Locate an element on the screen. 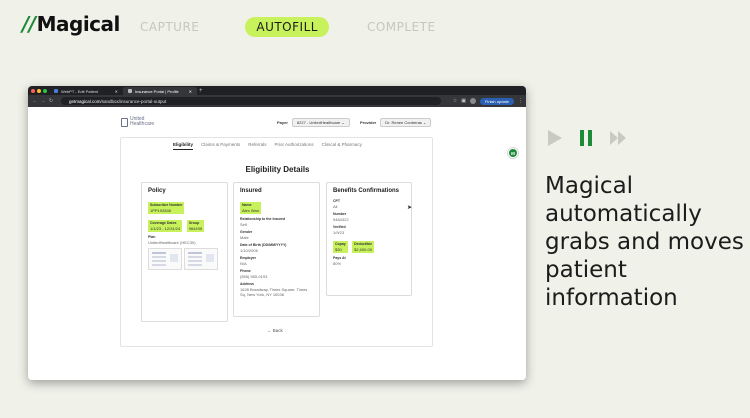 This screenshot has height=418, width=750. field-label: Group is located at coordinates (194, 223).